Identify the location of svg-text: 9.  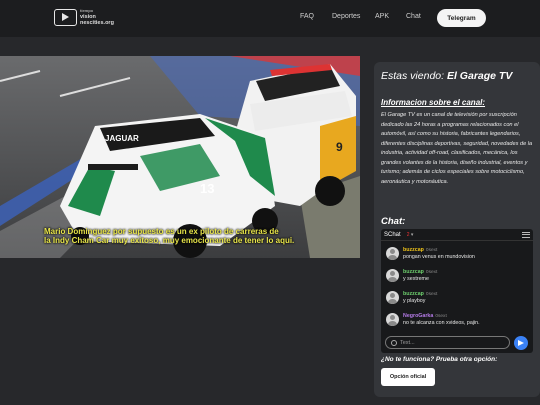
(339, 147).